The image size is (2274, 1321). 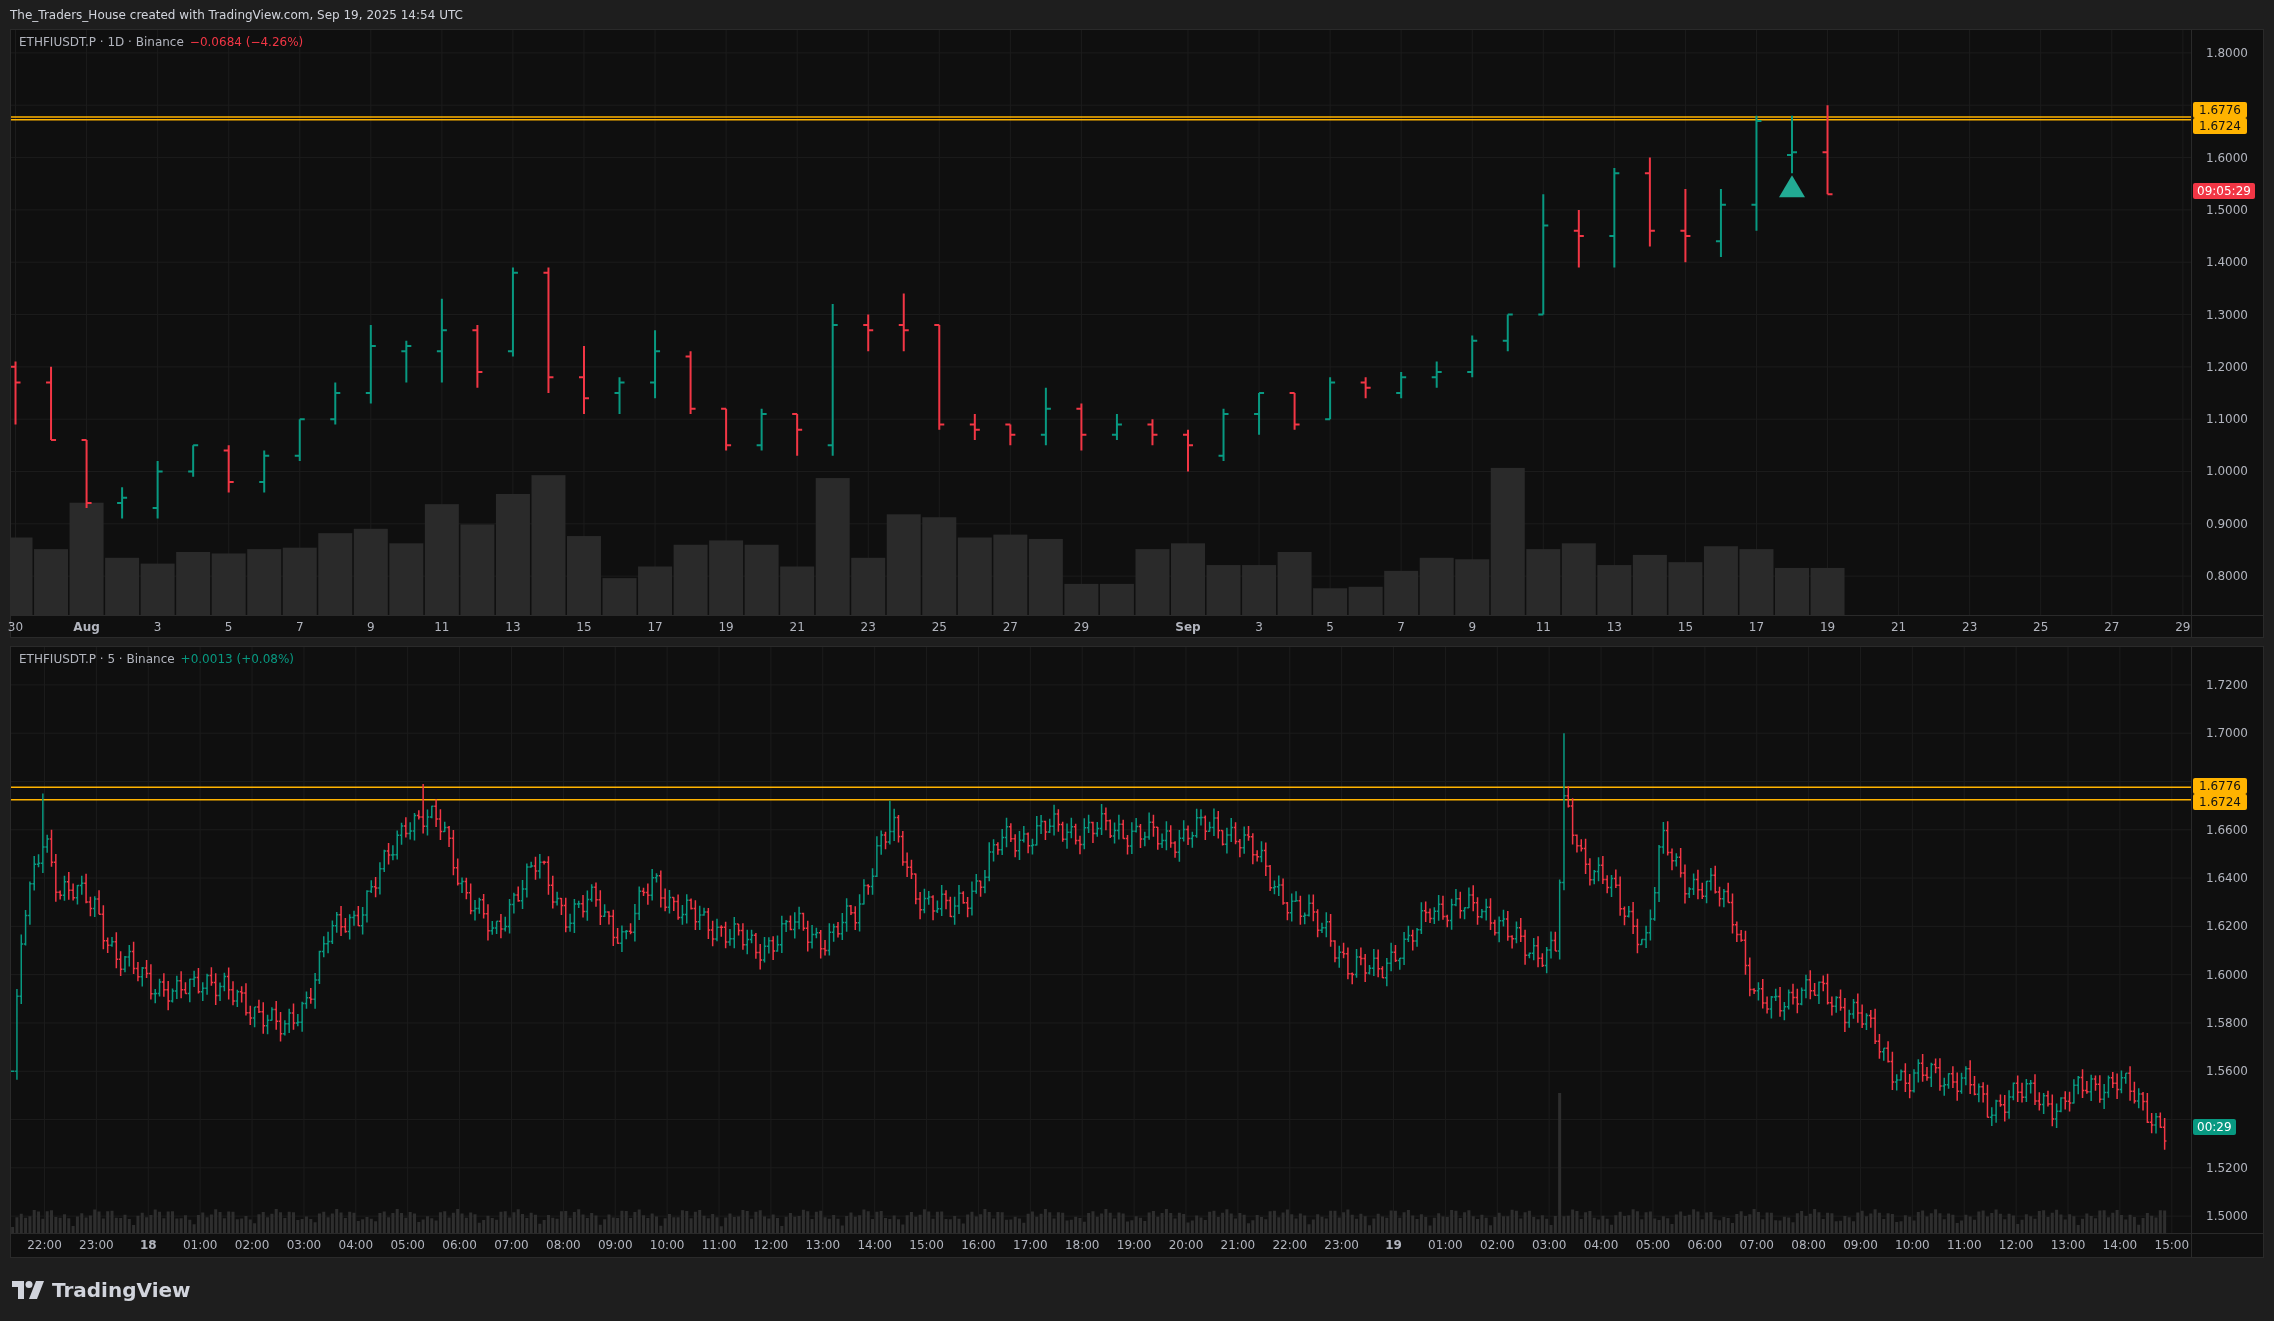 What do you see at coordinates (2227, 576) in the screenshot?
I see `price-tick-label: 0.8000` at bounding box center [2227, 576].